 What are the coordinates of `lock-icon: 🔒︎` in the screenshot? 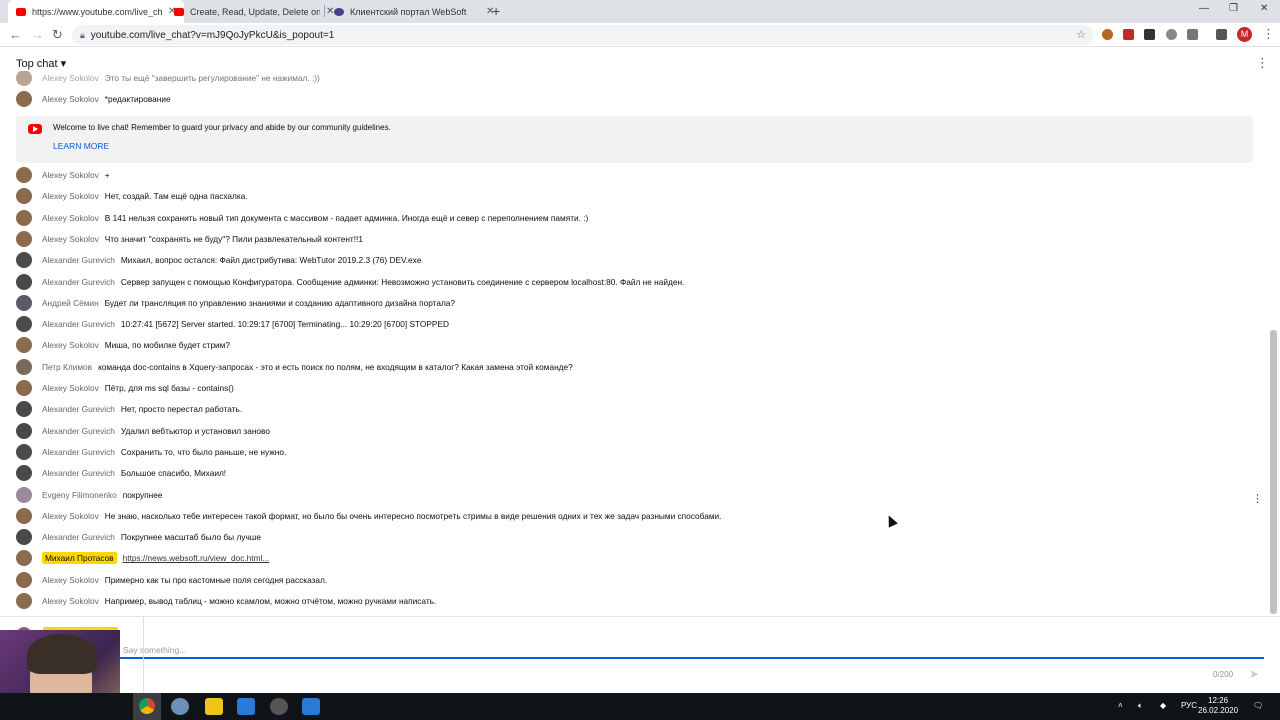 It's located at (82, 34).